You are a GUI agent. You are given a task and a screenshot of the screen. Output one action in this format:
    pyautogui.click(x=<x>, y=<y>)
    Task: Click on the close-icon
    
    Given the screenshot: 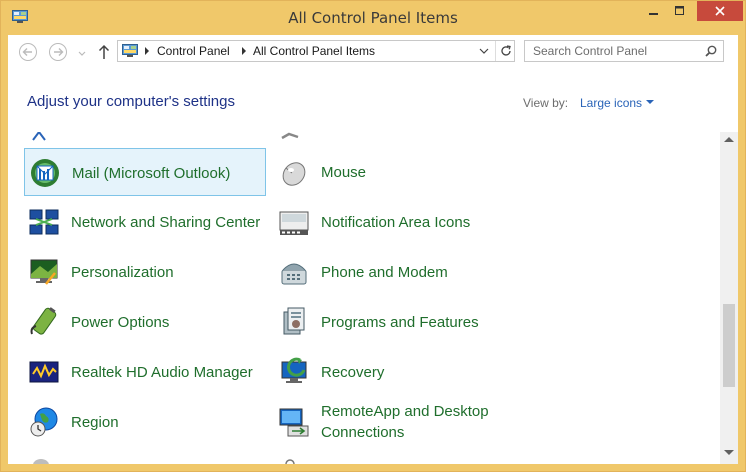 What is the action you would take?
    pyautogui.click(x=720, y=11)
    